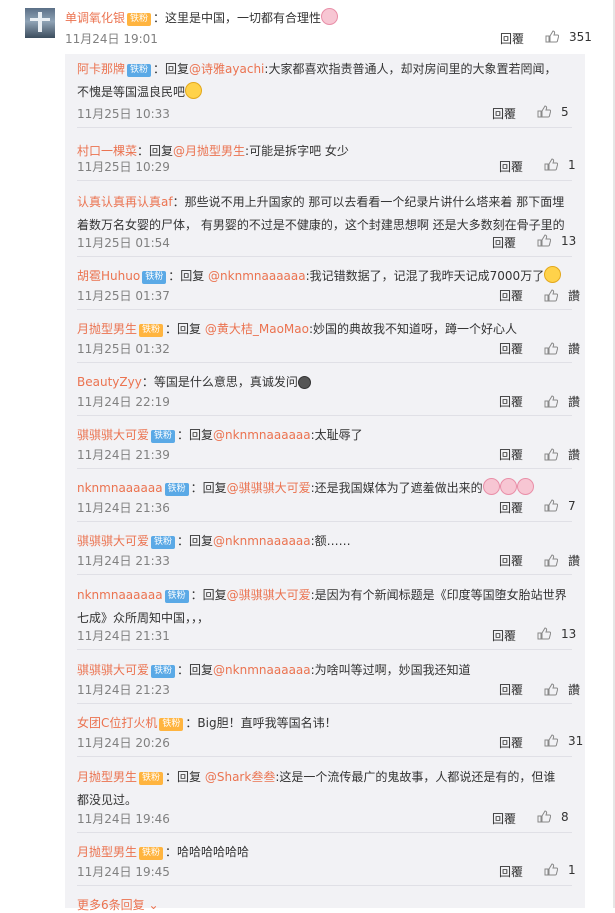 The image size is (615, 913). What do you see at coordinates (108, 276) in the screenshot?
I see `reply-user: 胡雹Huhuo` at bounding box center [108, 276].